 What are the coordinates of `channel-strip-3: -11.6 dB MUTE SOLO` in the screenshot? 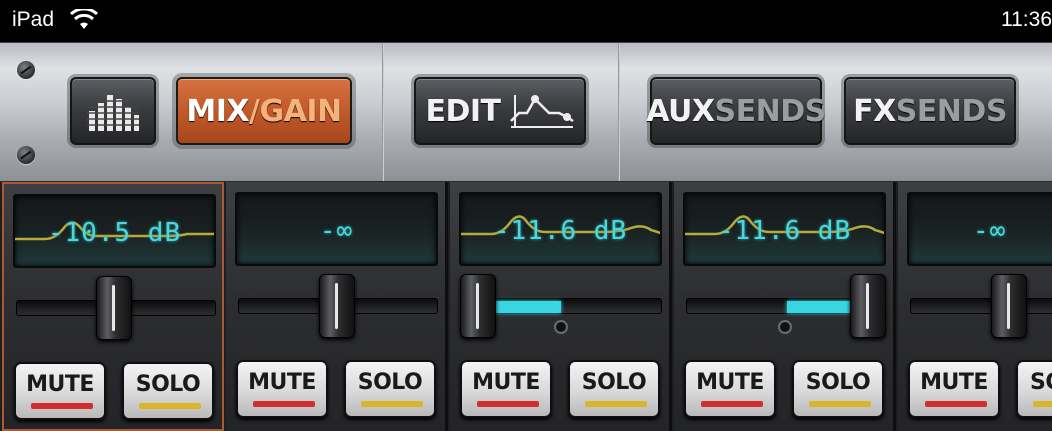 It's located at (561, 306).